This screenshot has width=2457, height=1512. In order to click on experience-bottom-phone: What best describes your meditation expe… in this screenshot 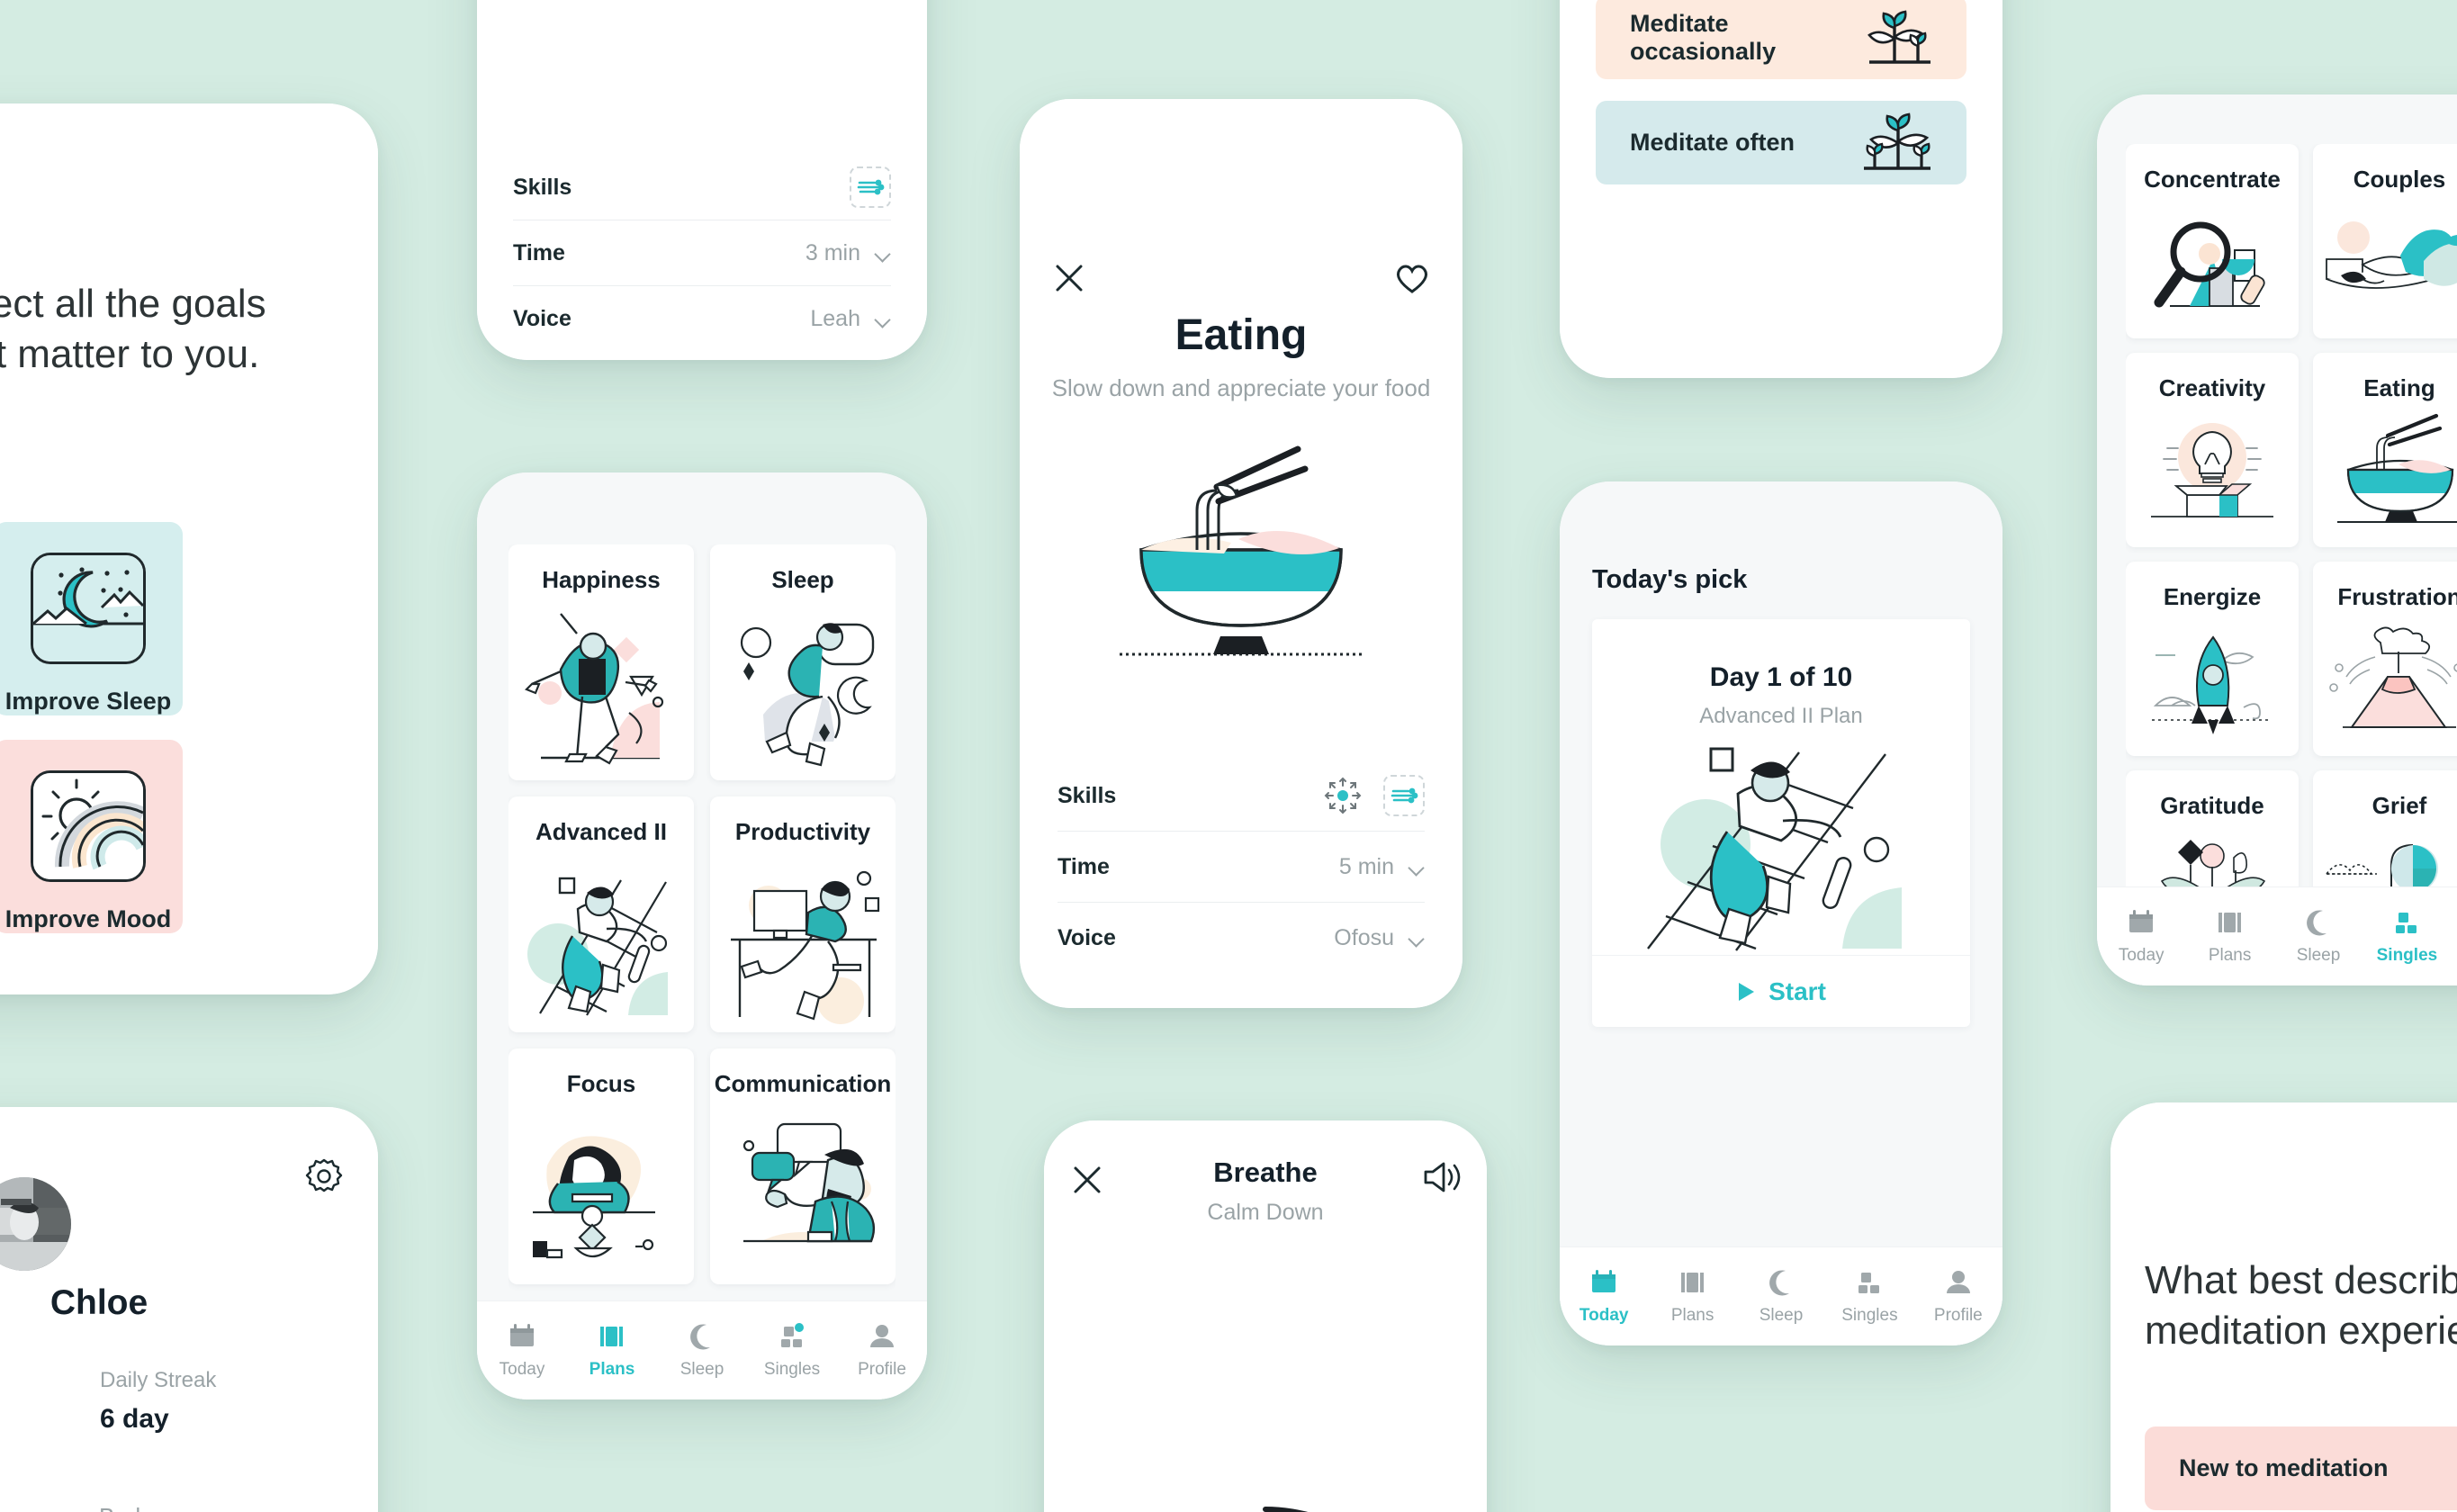, I will do `click(2283, 1307)`.